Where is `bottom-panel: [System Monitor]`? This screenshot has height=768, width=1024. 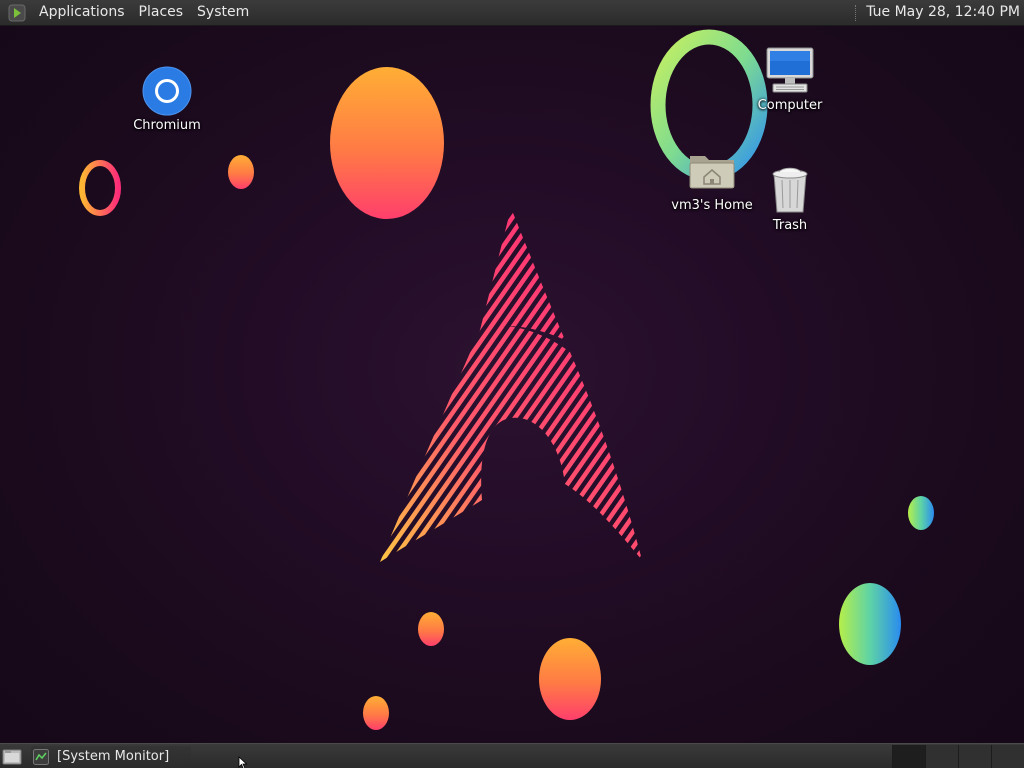 bottom-panel: [System Monitor] is located at coordinates (512, 755).